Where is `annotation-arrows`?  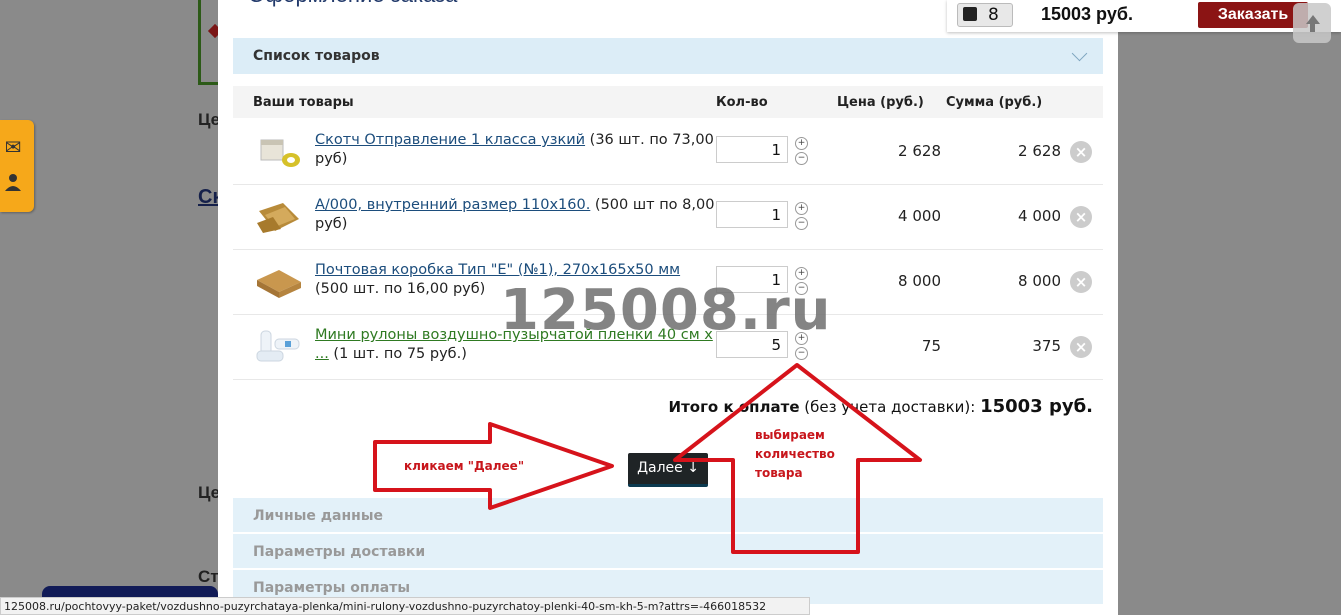 annotation-arrows is located at coordinates (647, 458).